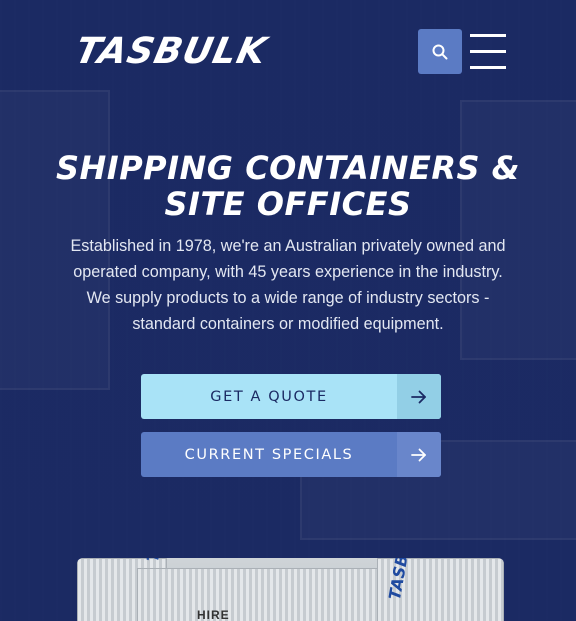 This screenshot has height=621, width=576. I want to click on get-a-quote-label: GET A QUOTE, so click(269, 396).